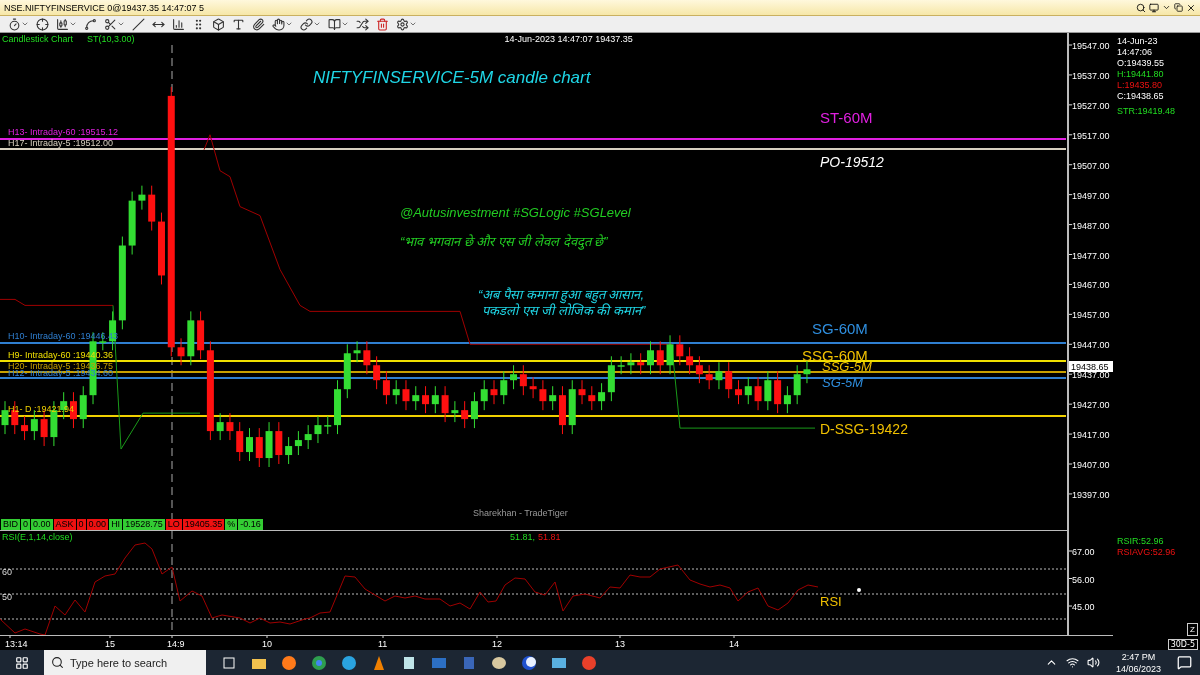  Describe the element at coordinates (1091, 195) in the screenshot. I see `price-tick: 19497.00` at that location.